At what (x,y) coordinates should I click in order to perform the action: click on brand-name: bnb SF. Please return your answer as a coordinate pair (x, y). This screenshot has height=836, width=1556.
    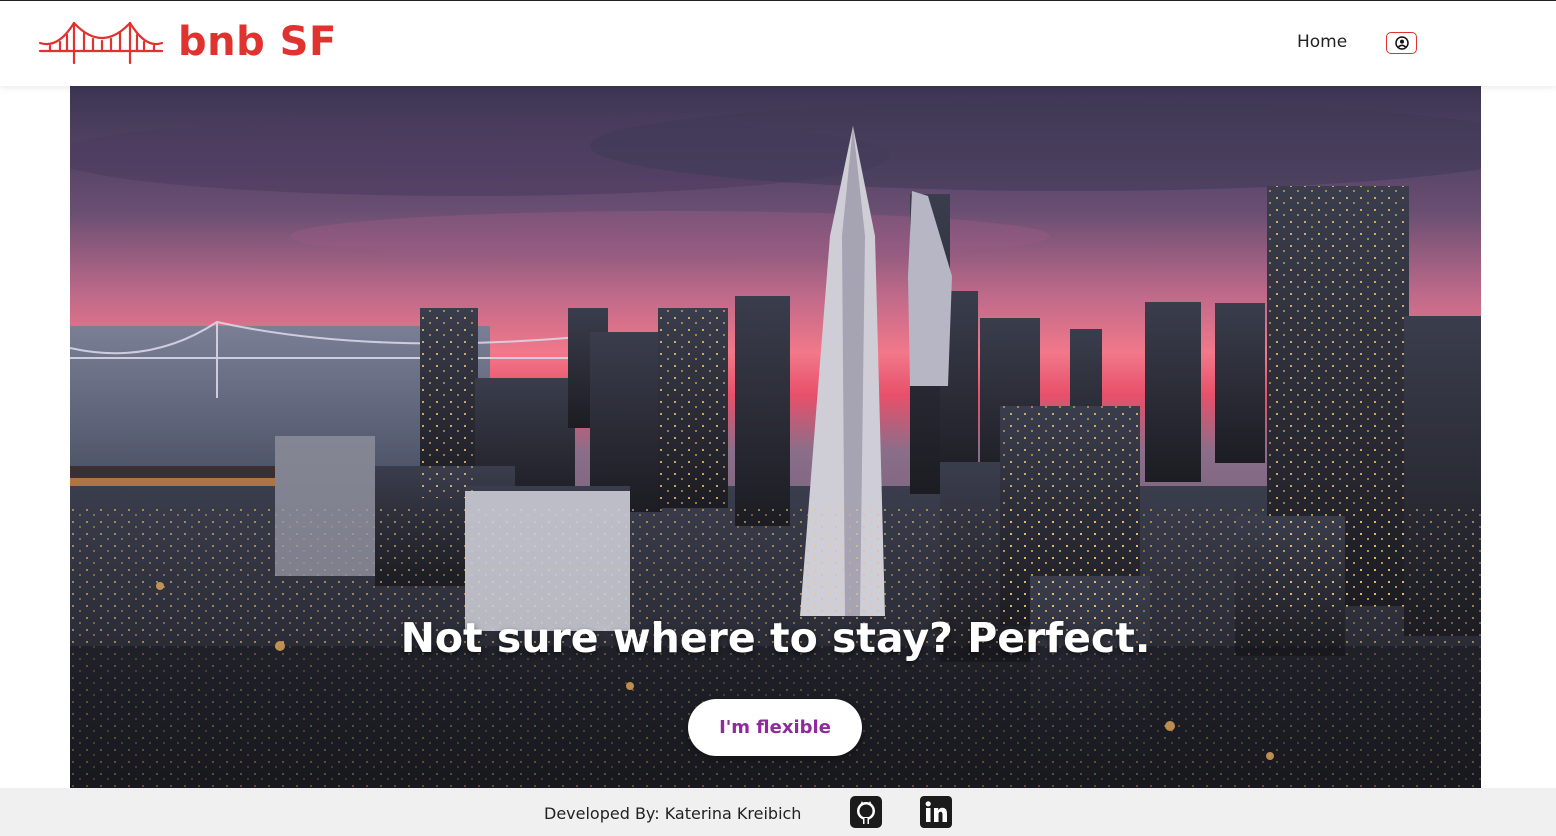
    Looking at the image, I should click on (257, 42).